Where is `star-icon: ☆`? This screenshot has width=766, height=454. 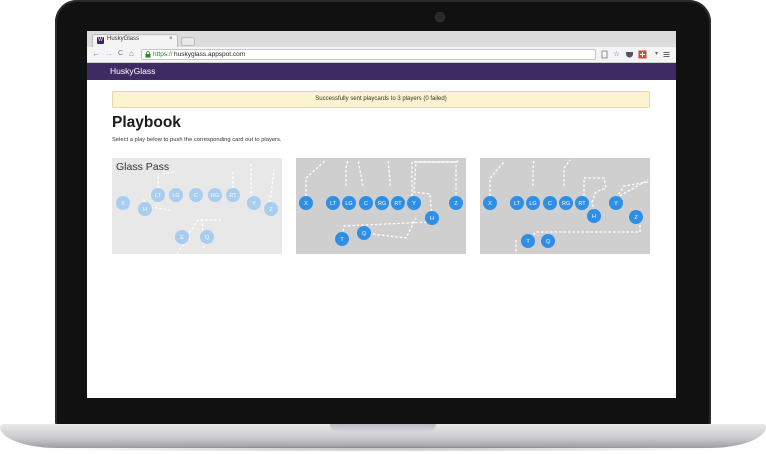
star-icon: ☆ is located at coordinates (616, 54).